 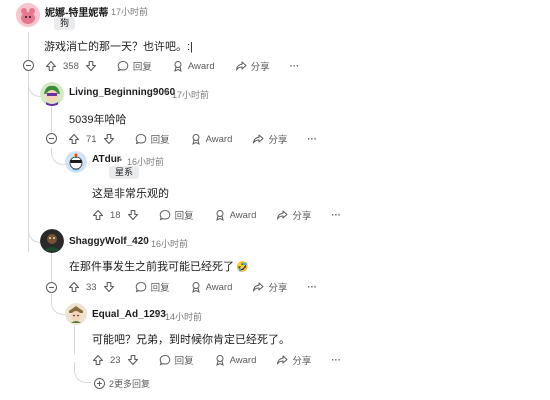 I want to click on more-replies-link: 2更多回复, so click(x=122, y=383).